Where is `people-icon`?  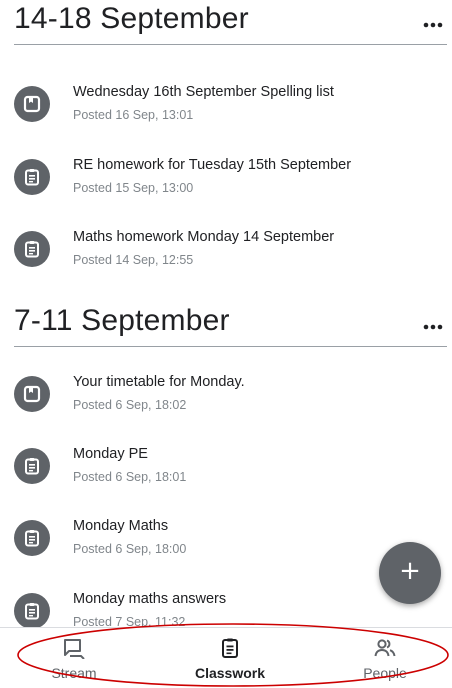
people-icon is located at coordinates (385, 648).